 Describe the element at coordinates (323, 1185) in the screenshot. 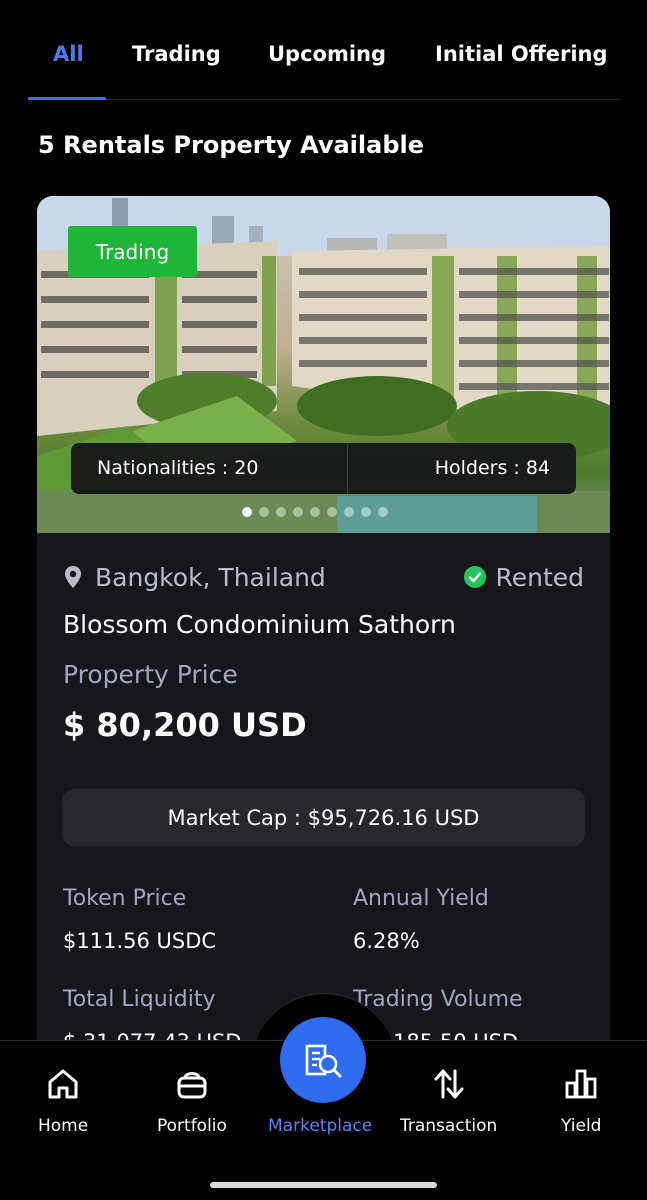

I see `home-indicator` at that location.